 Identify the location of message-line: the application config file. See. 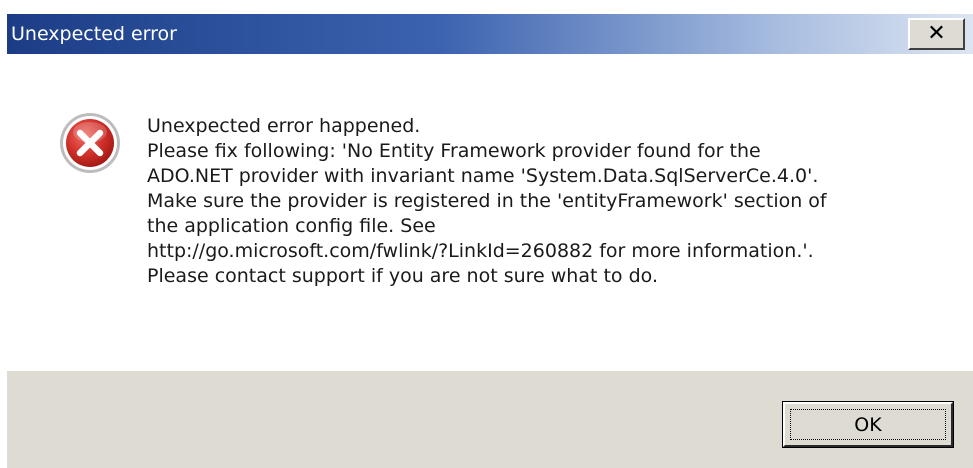
(291, 226).